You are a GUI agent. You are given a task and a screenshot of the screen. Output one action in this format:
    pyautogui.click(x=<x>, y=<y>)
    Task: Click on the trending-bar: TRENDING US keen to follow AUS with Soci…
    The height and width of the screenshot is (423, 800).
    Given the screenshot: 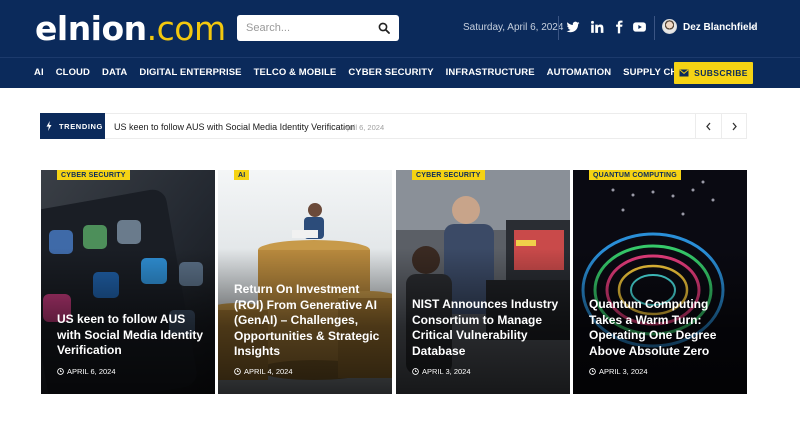 What is the action you would take?
    pyautogui.click(x=393, y=126)
    